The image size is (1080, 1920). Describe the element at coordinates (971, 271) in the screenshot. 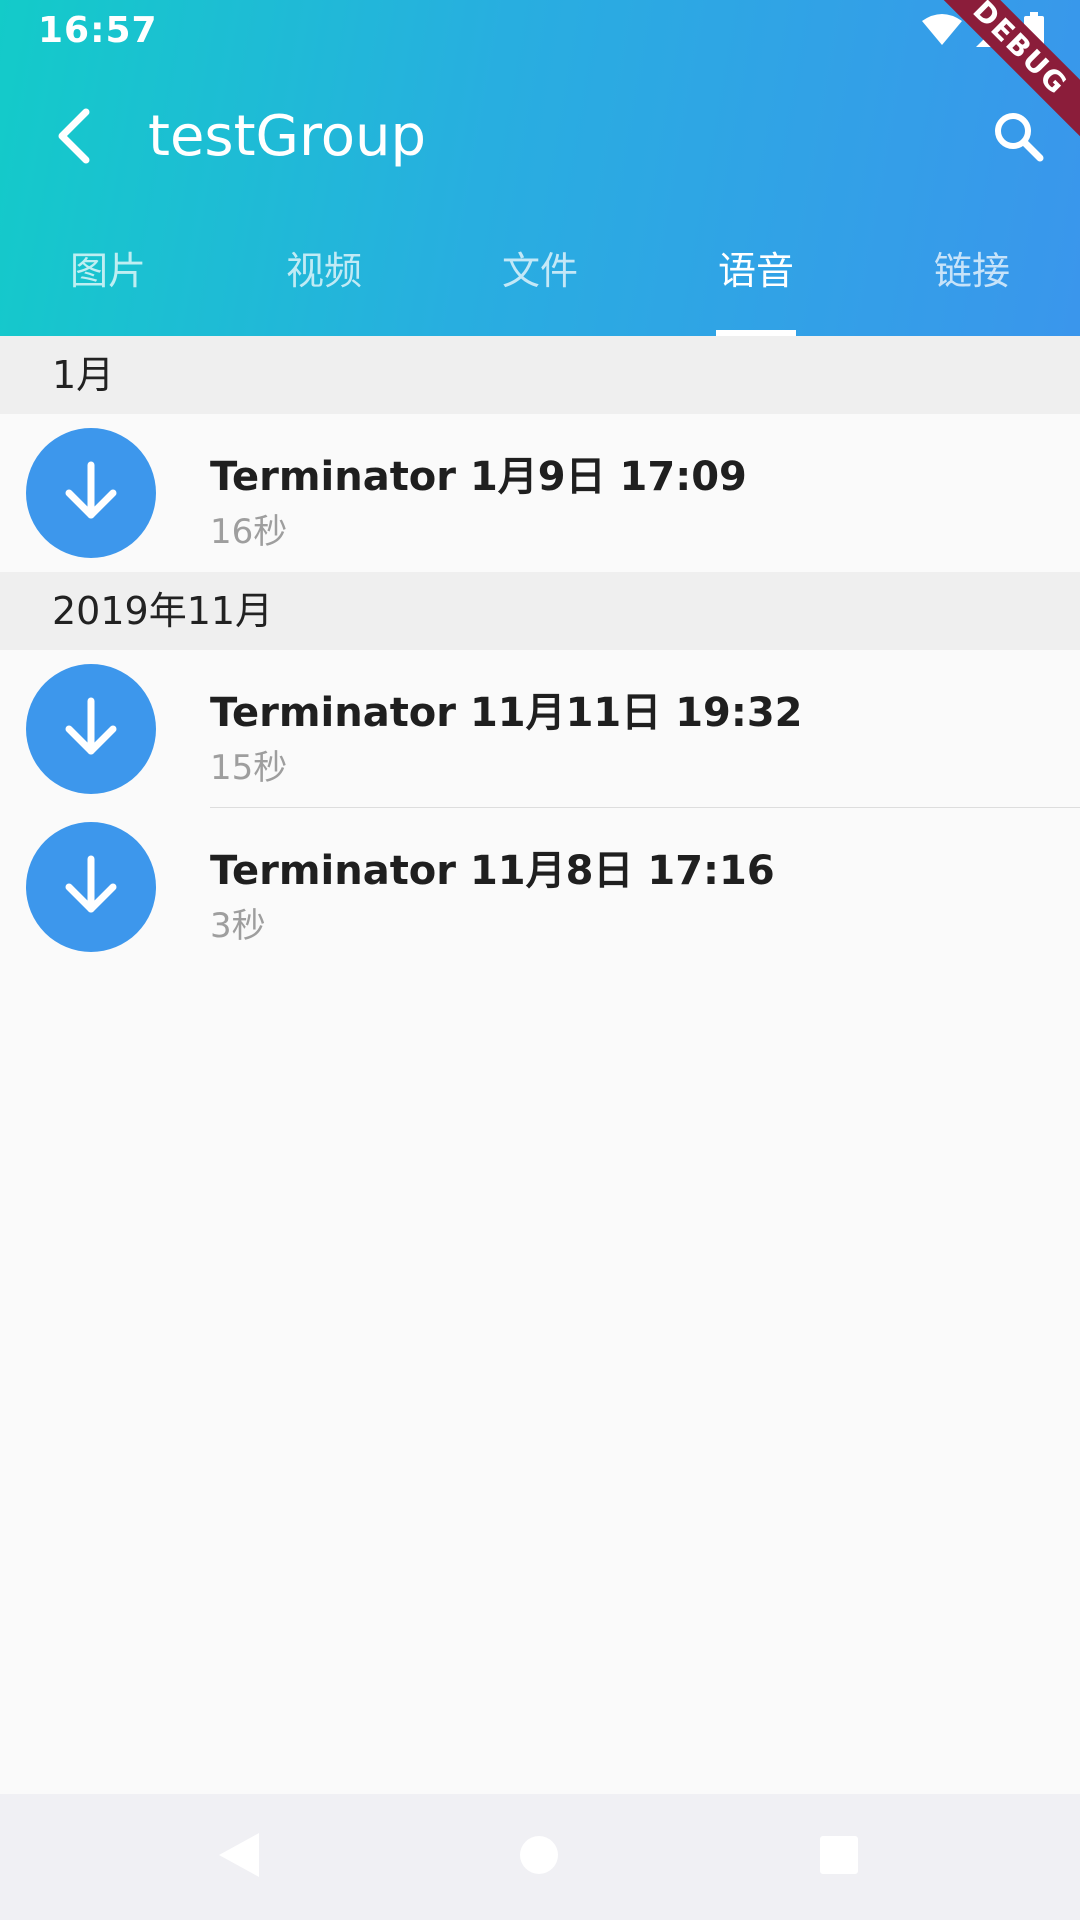

I see `tab-label: 链接` at that location.